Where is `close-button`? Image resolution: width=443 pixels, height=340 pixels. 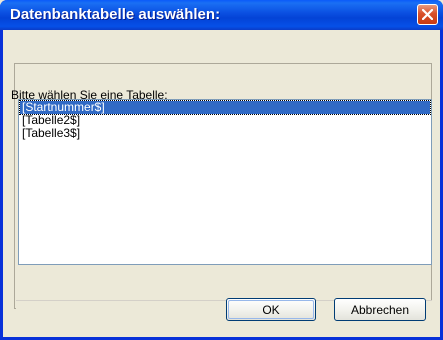 close-button is located at coordinates (427, 14).